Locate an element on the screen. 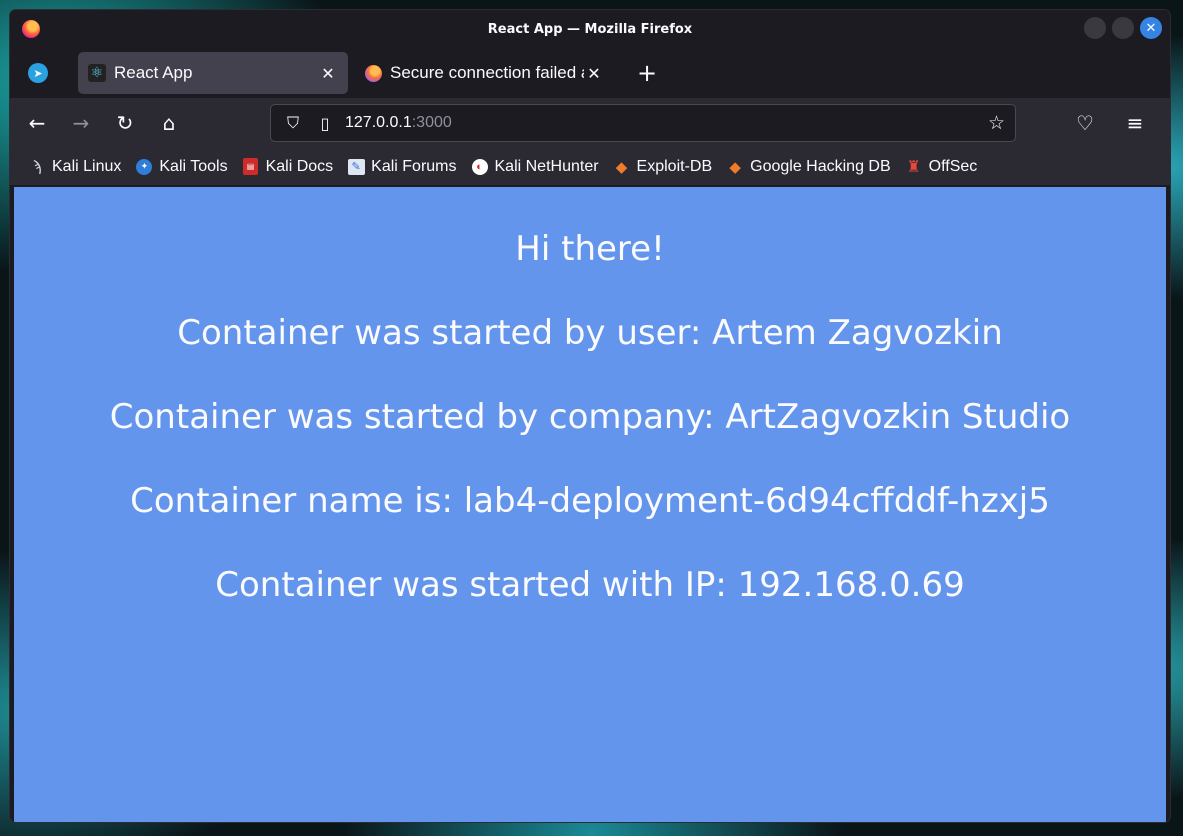  bookmark-label: OffSec is located at coordinates (953, 166).